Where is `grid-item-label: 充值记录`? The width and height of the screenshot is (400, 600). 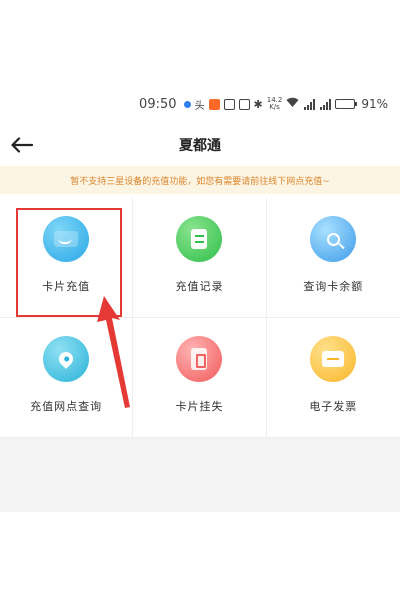 grid-item-label: 充值记录 is located at coordinates (199, 286).